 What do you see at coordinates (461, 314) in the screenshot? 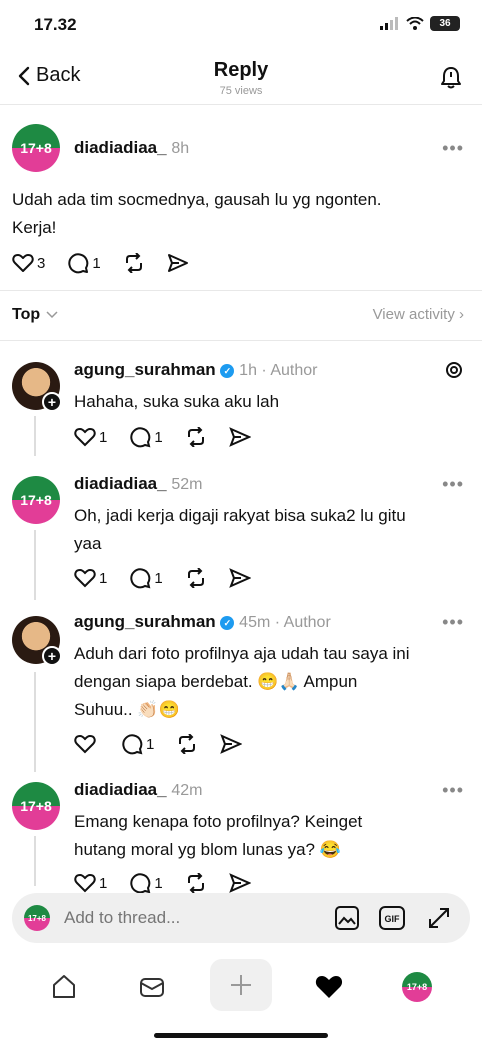
I see `chevron-right-icon: ›` at bounding box center [461, 314].